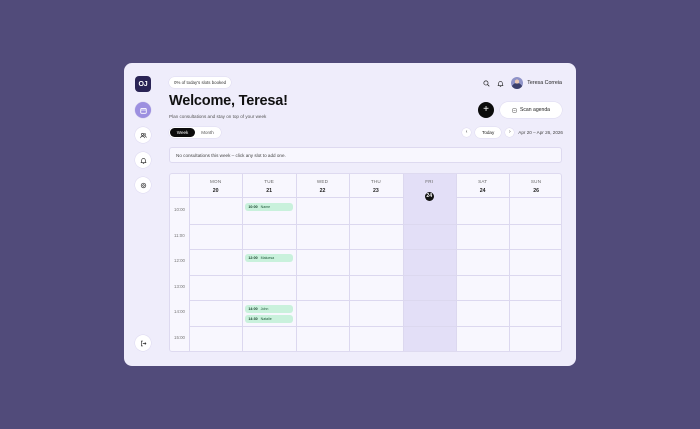 This screenshot has height=429, width=700. I want to click on event-label: Name, so click(265, 207).